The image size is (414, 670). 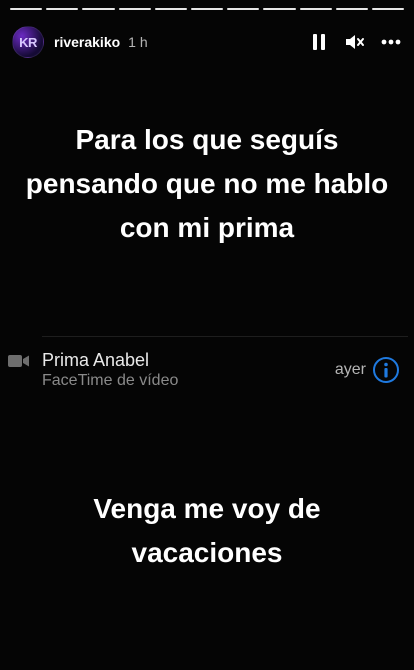 I want to click on call-type: FaceTime de vídeo, so click(x=110, y=380).